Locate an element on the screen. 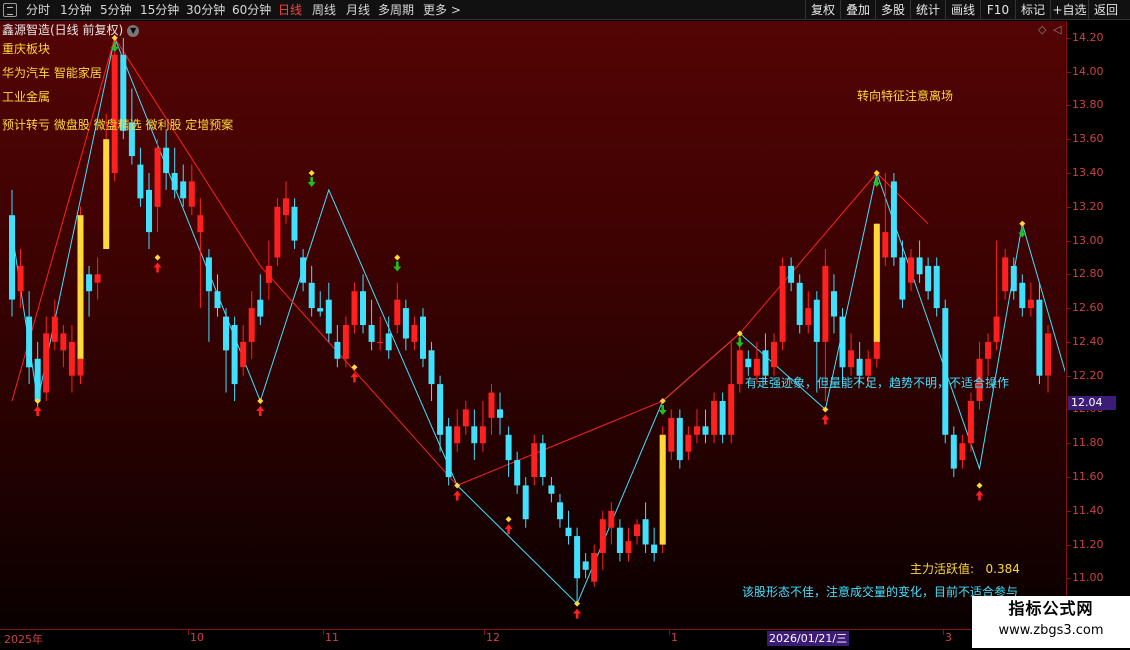 This screenshot has width=1130, height=650. signal-text: 转向特征注意离场 is located at coordinates (905, 96).